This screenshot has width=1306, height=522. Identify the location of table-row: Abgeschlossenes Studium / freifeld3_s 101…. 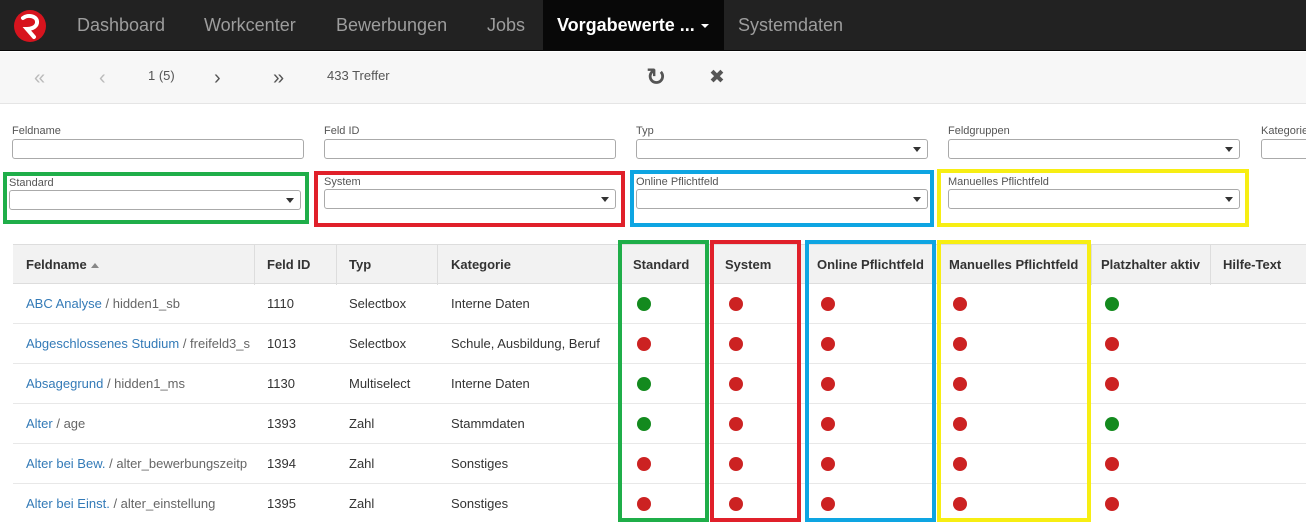
(659, 344).